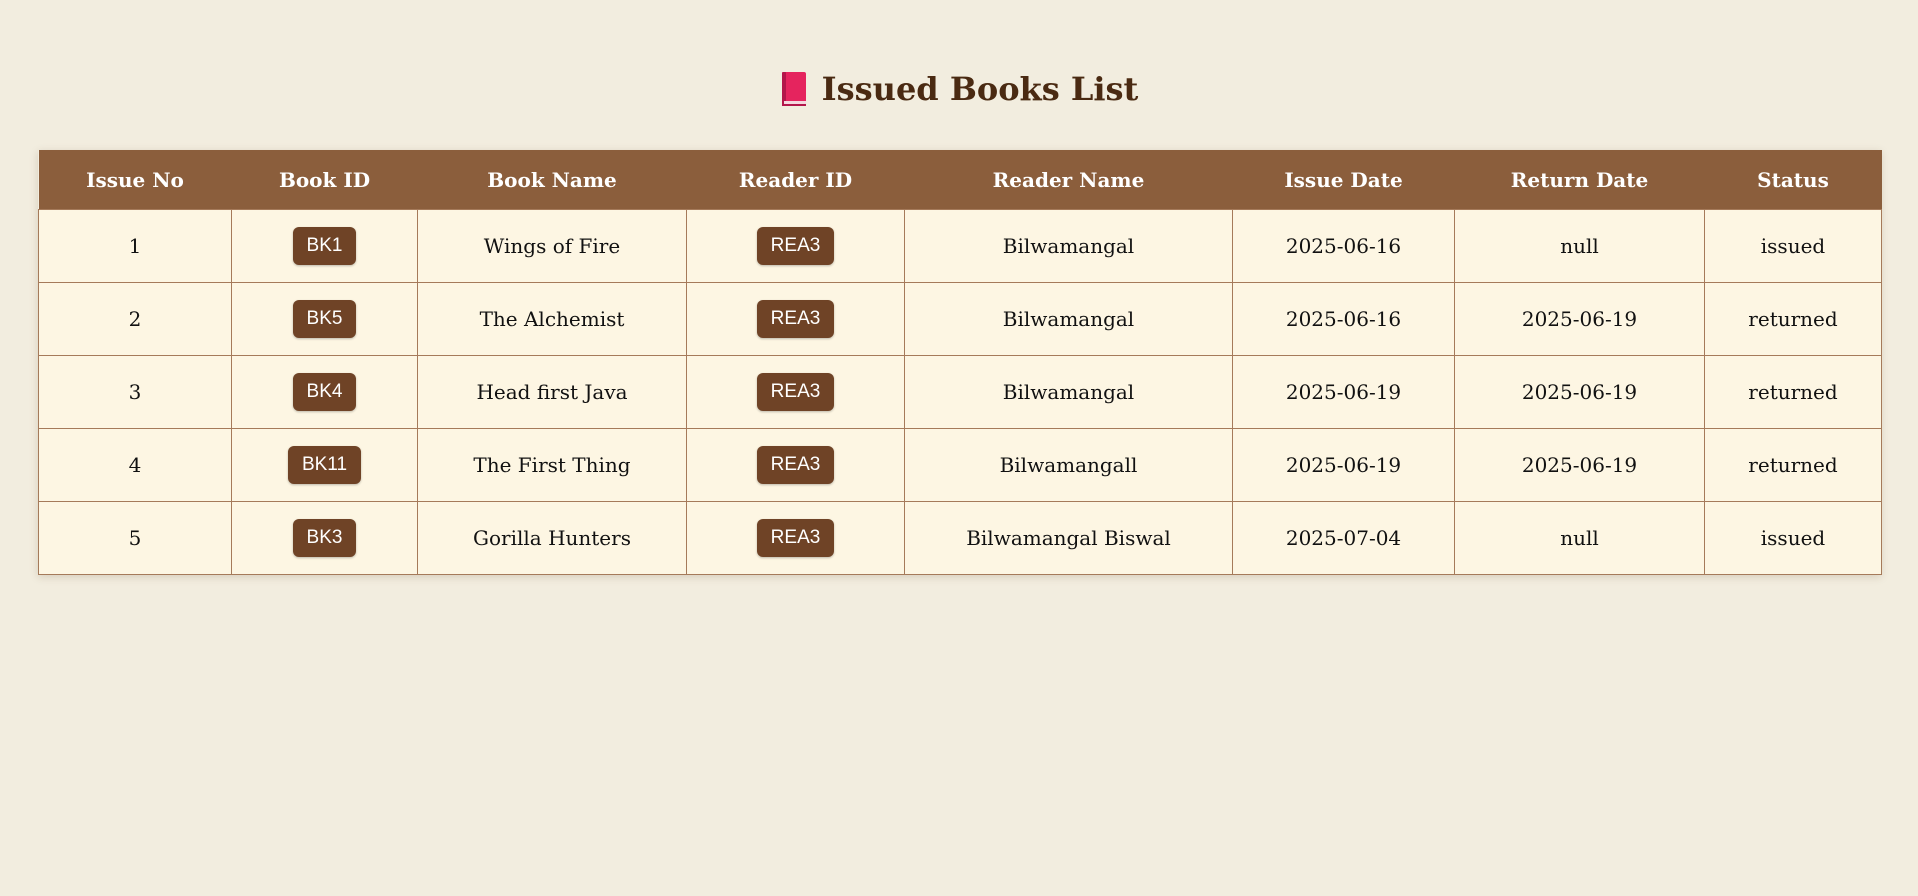  Describe the element at coordinates (1068, 465) in the screenshot. I see `reader-name-cell: Bilwamangall` at that location.